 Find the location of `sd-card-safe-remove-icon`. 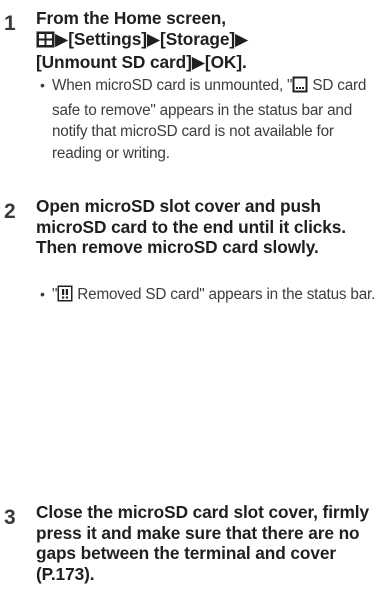

sd-card-safe-remove-icon is located at coordinates (300, 88).